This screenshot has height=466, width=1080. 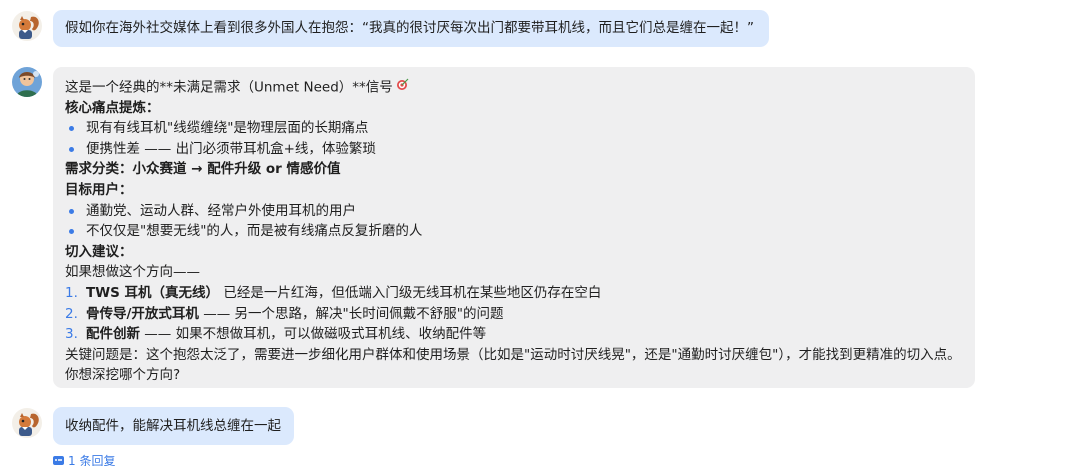 What do you see at coordinates (514, 231) in the screenshot?
I see `target-user-item: 不仅仅是"想要无线"的人，而是被有线痛点反复折磨的人` at bounding box center [514, 231].